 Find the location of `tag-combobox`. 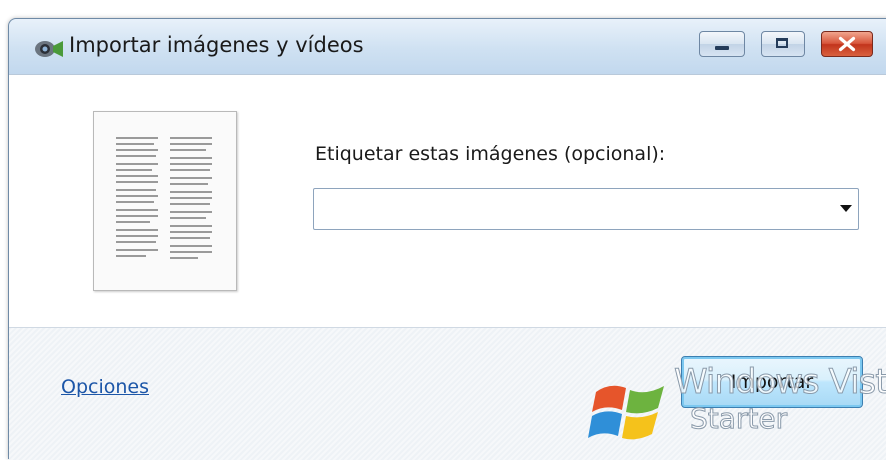

tag-combobox is located at coordinates (586, 209).